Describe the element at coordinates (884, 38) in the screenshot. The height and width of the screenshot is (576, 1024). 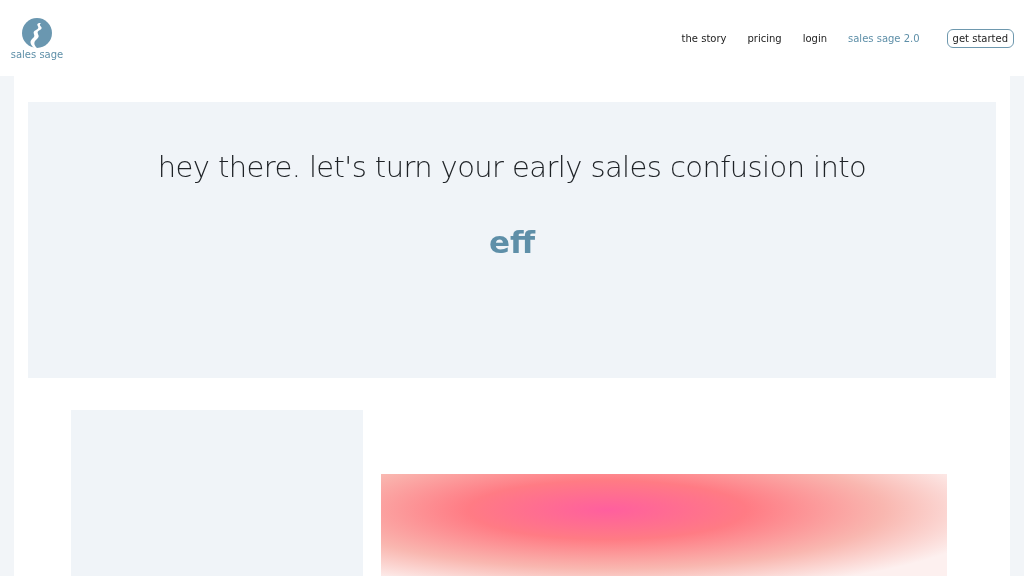
I see `nav-link: sales sage 2.0` at that location.